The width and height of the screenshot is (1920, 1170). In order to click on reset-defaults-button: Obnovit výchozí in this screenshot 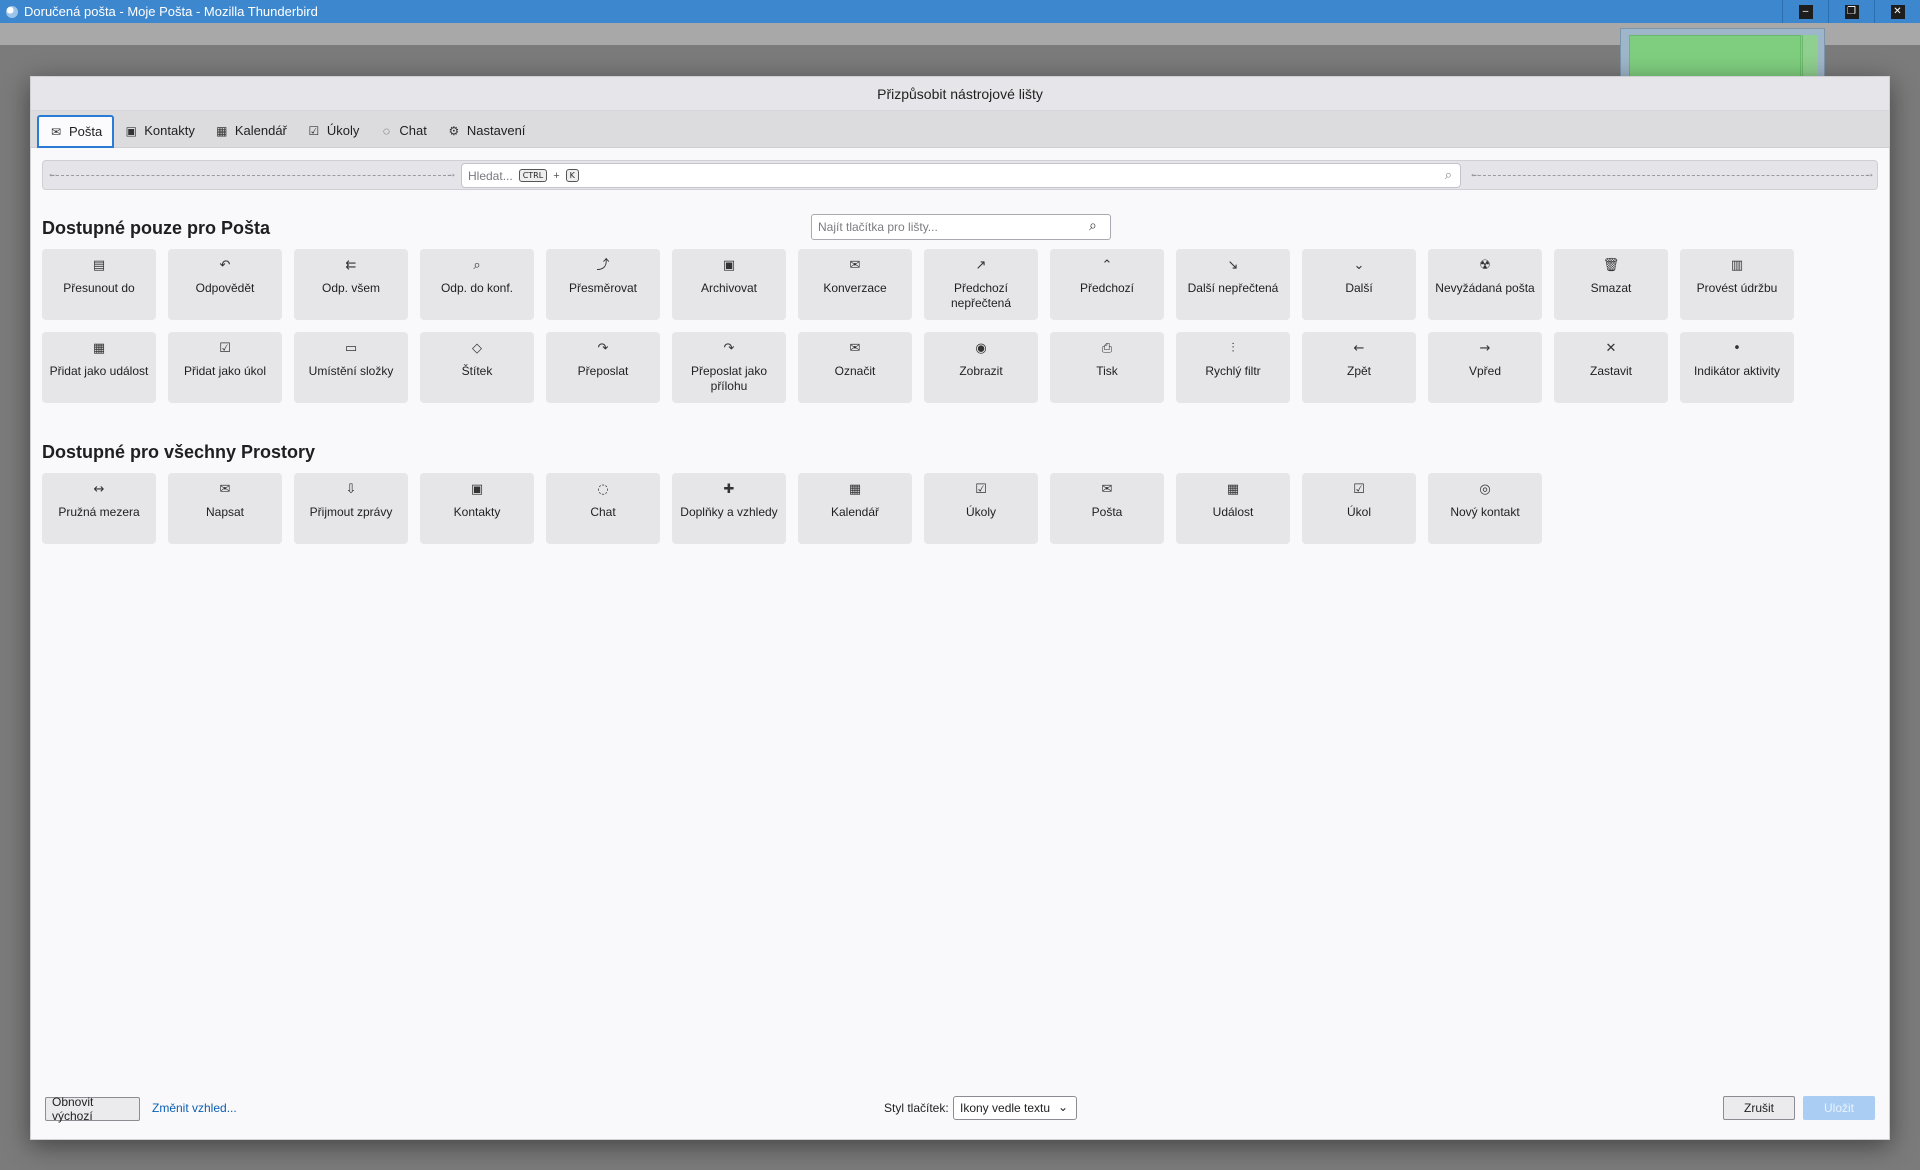, I will do `click(92, 1109)`.